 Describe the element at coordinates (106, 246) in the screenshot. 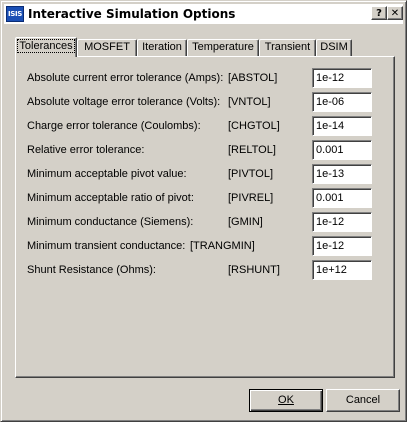

I see `param-label: Minimum transient conductance:` at that location.